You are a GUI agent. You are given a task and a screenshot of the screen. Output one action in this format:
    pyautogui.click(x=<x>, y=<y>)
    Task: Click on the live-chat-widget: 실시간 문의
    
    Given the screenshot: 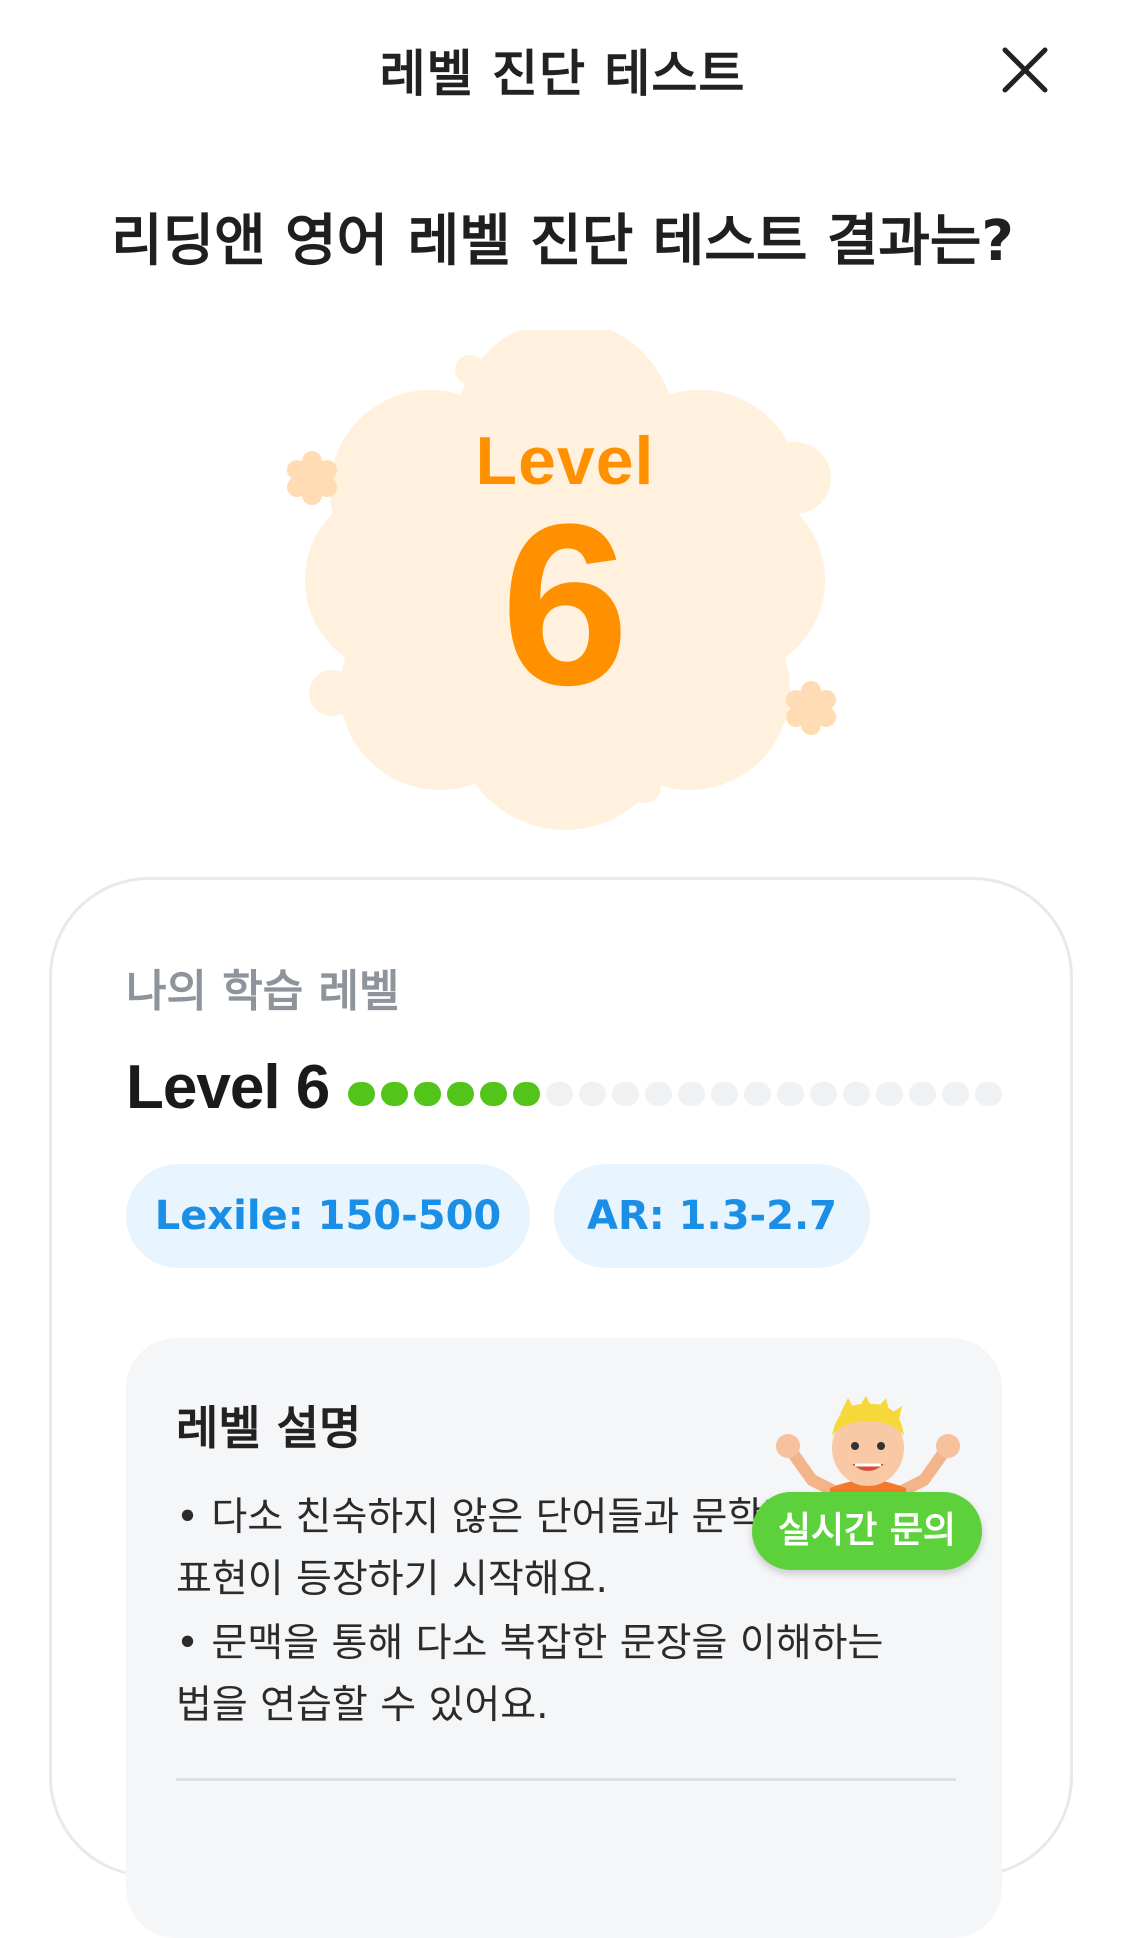 What is the action you would take?
    pyautogui.click(x=868, y=1481)
    